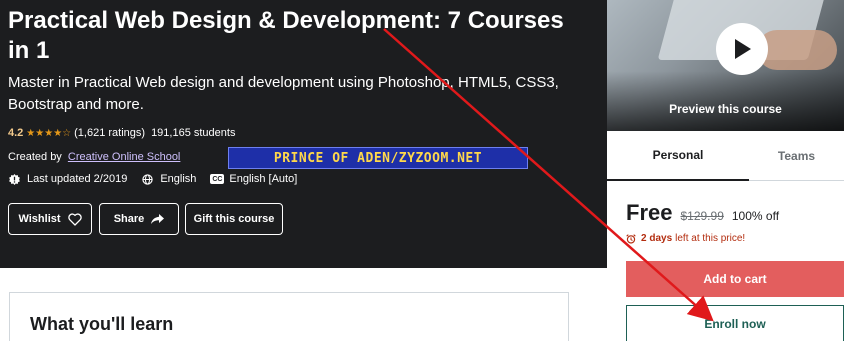 The image size is (844, 341). I want to click on play-icon, so click(742, 49).